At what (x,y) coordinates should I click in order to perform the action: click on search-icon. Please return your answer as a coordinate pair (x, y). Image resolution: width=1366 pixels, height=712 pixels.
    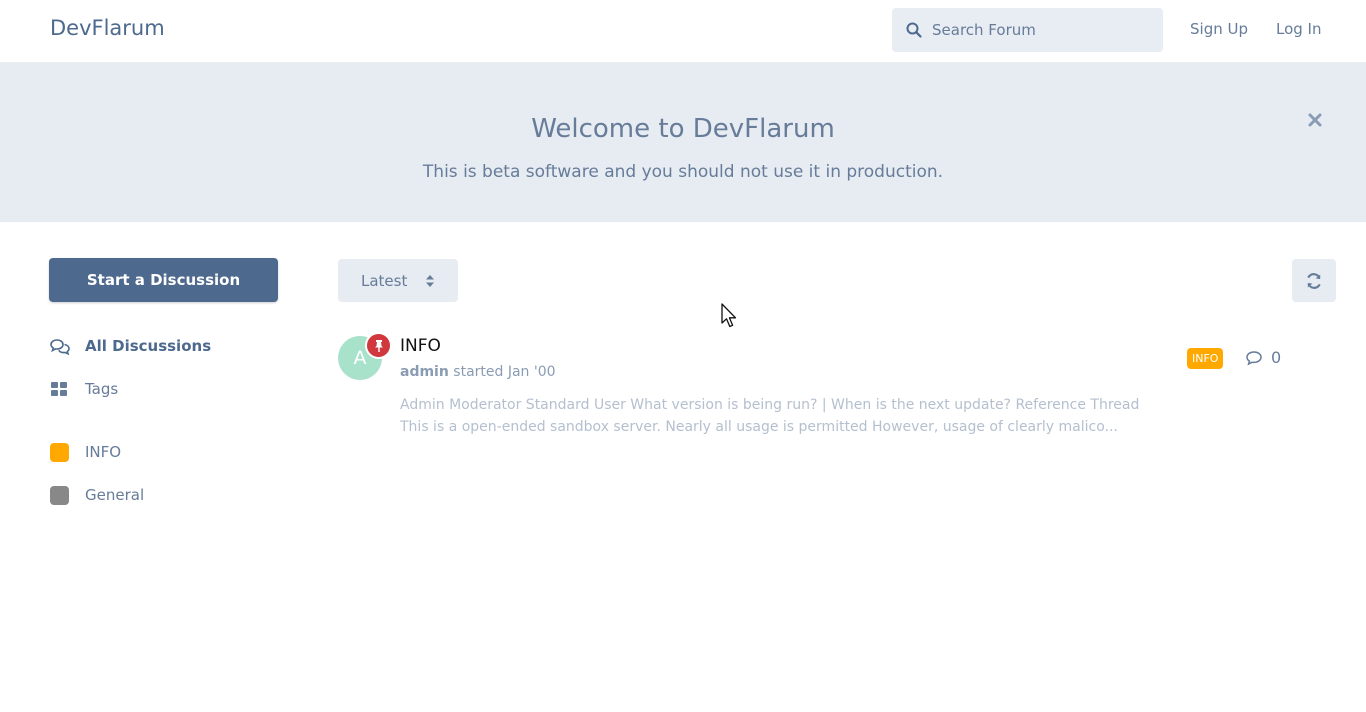
    Looking at the image, I should click on (914, 30).